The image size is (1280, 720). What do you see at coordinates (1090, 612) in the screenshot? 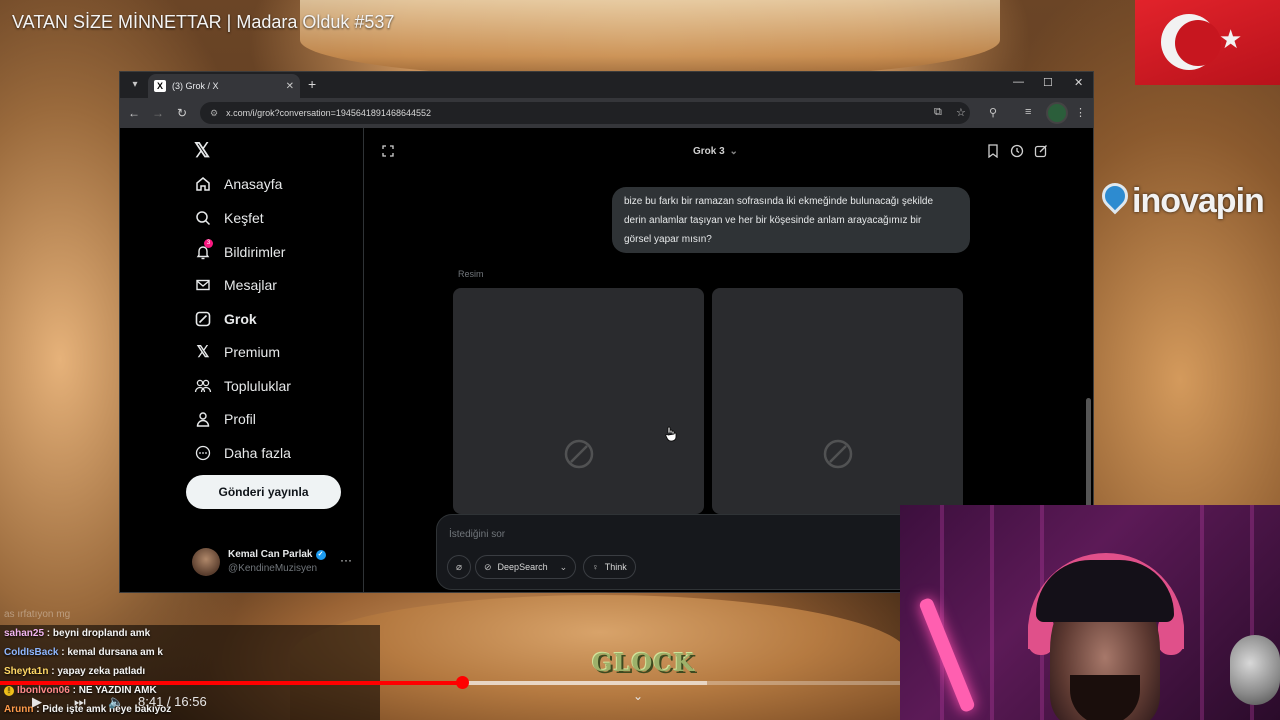
I see `webcam-overlay` at bounding box center [1090, 612].